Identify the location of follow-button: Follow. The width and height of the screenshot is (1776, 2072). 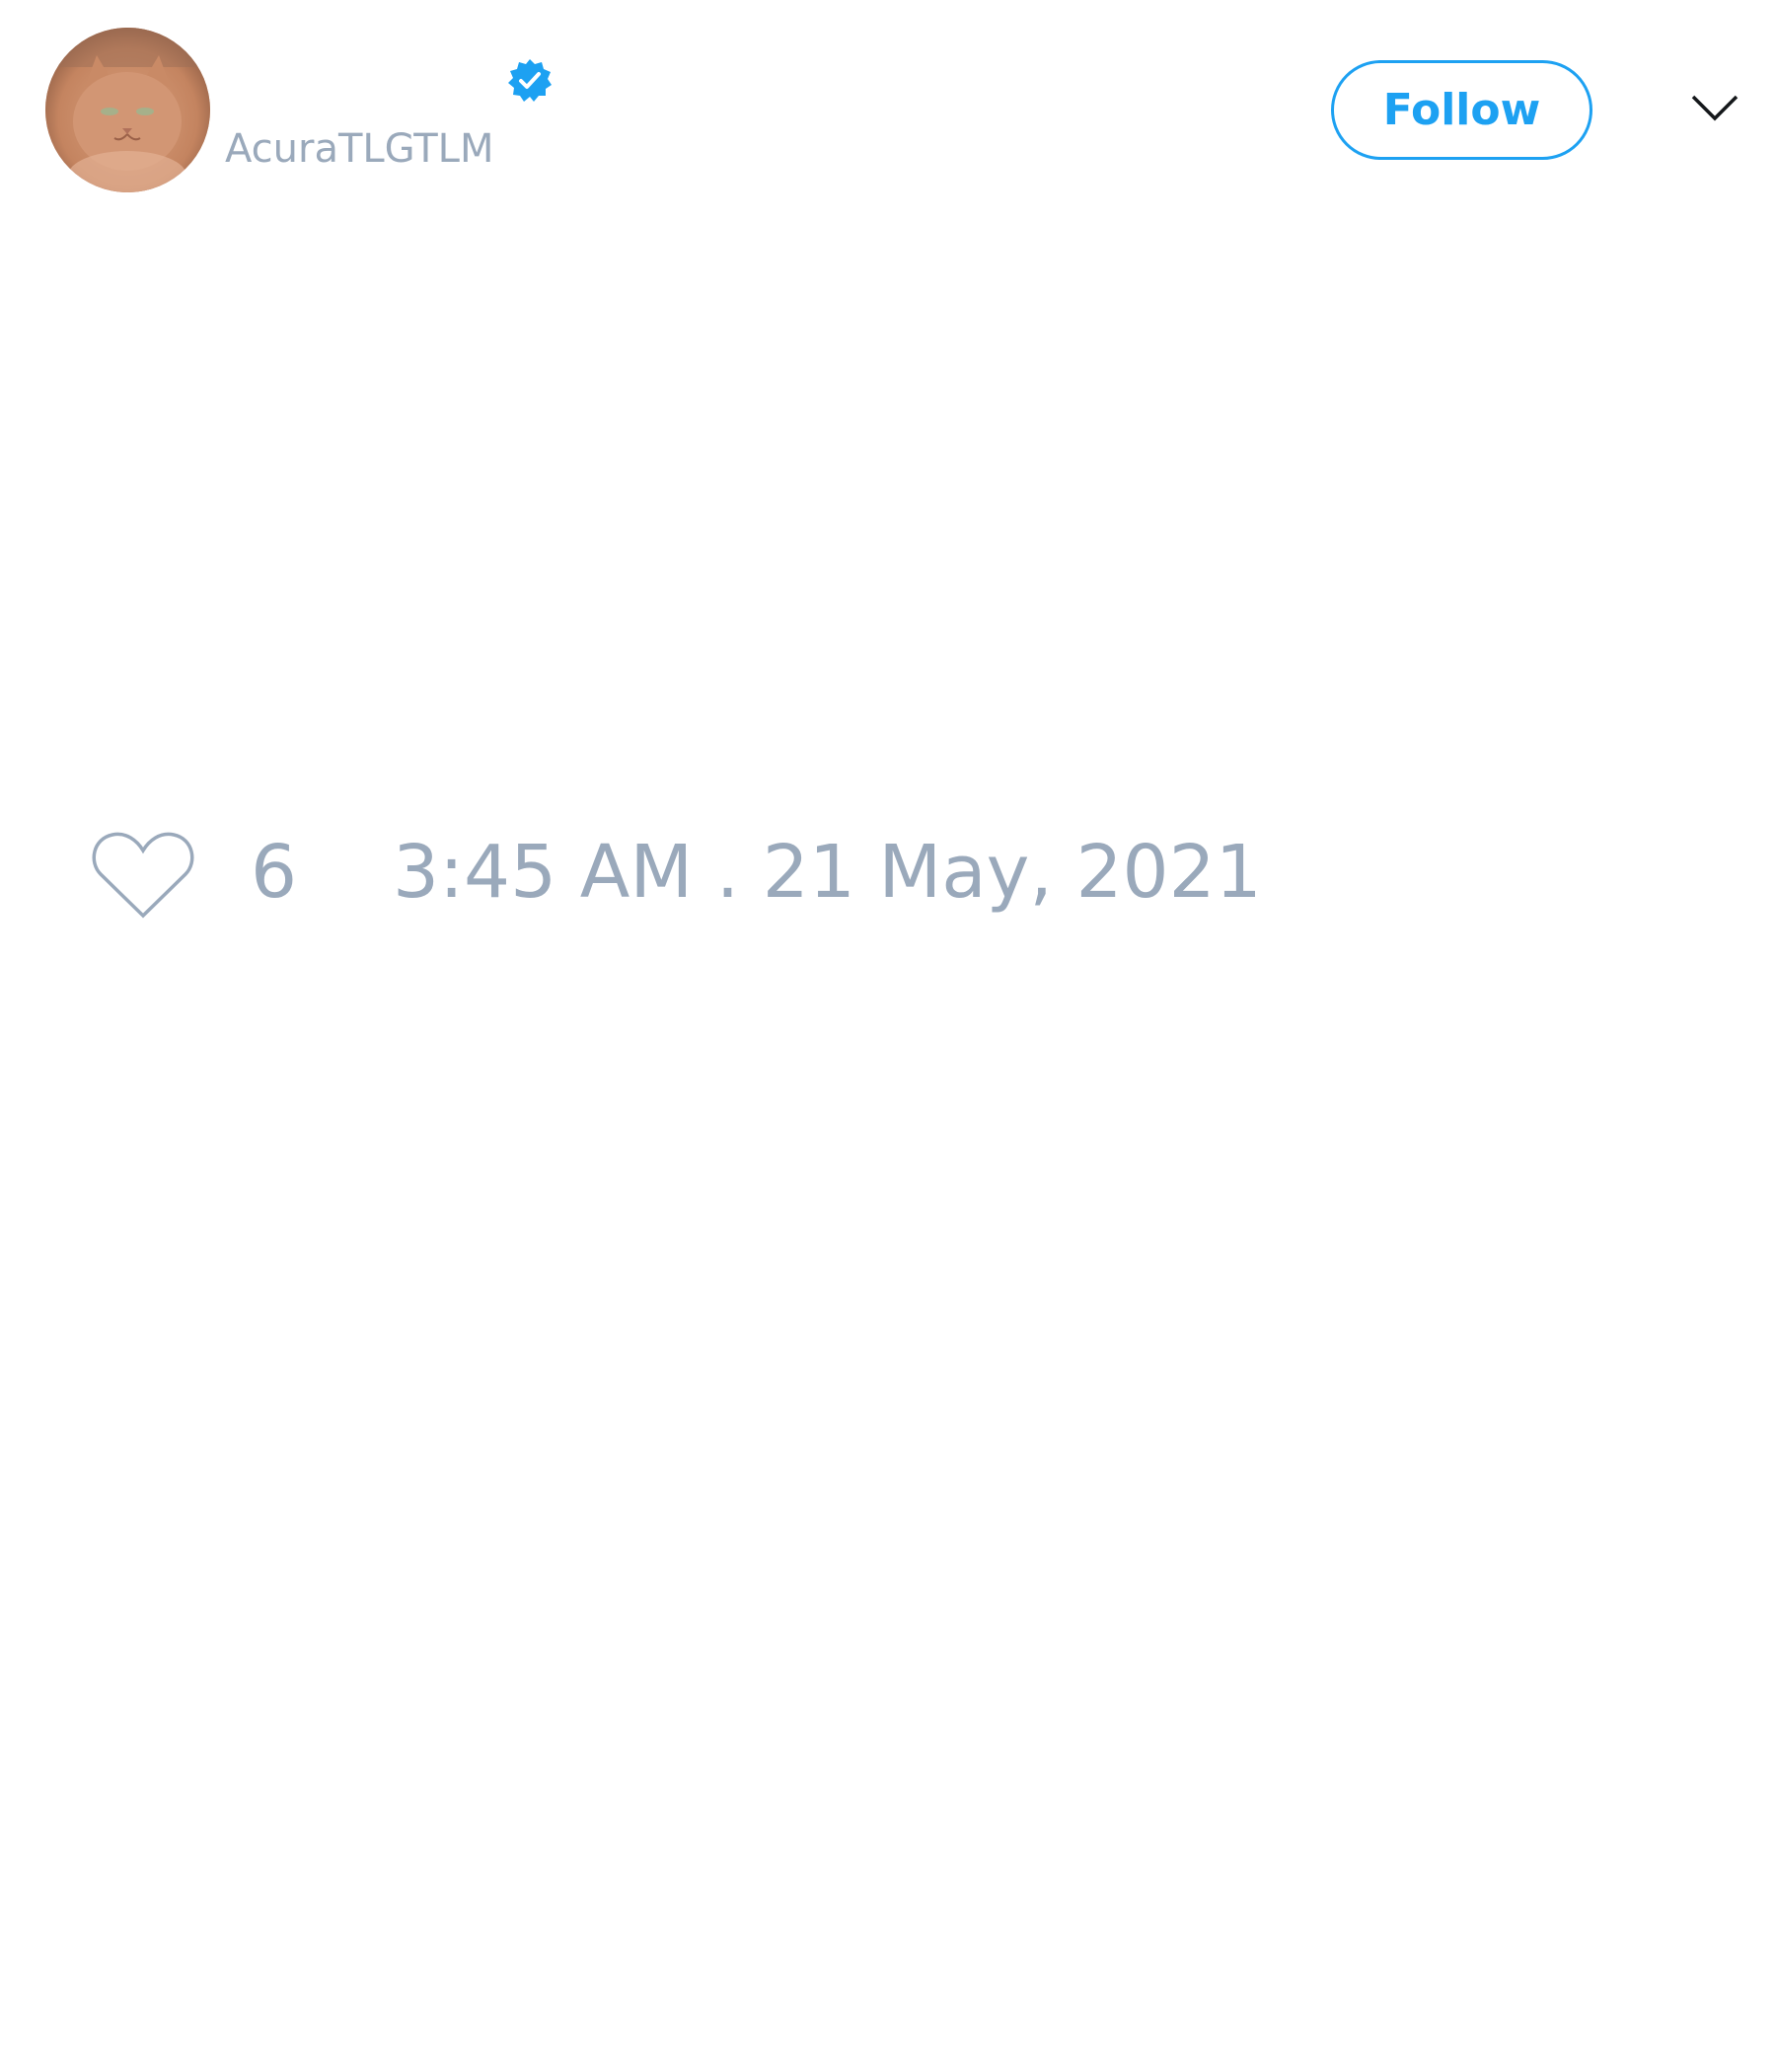
(1462, 110).